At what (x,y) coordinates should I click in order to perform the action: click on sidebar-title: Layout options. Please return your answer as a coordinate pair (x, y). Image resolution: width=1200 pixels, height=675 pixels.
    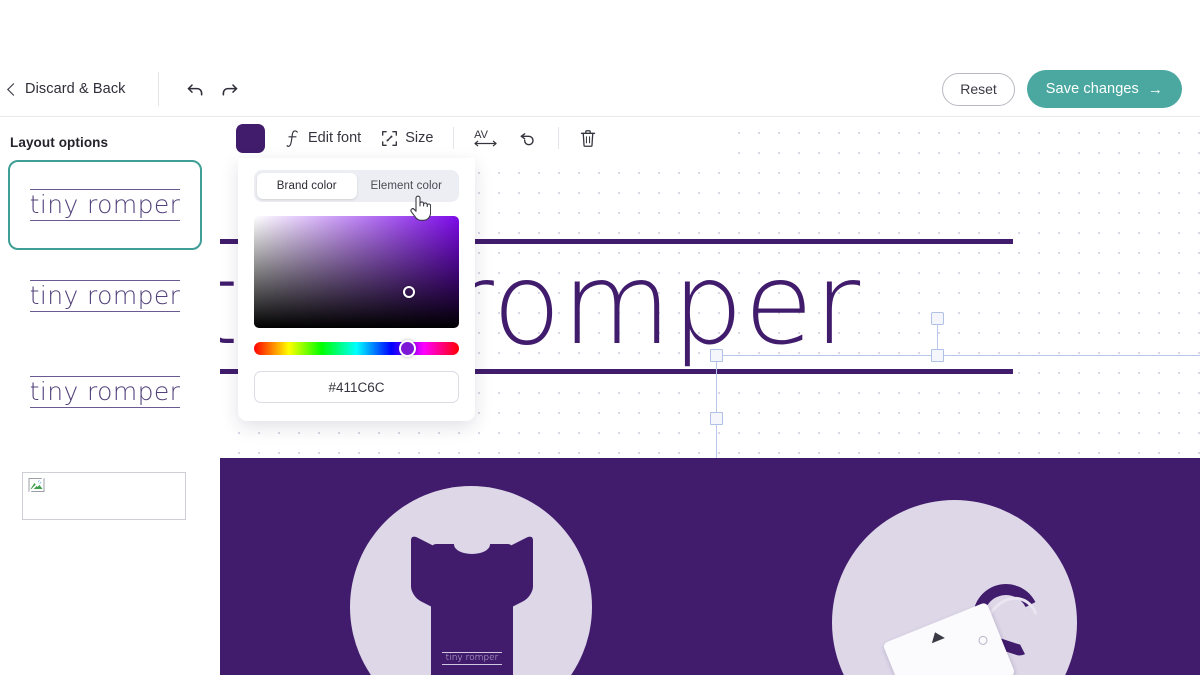
    Looking at the image, I should click on (59, 142).